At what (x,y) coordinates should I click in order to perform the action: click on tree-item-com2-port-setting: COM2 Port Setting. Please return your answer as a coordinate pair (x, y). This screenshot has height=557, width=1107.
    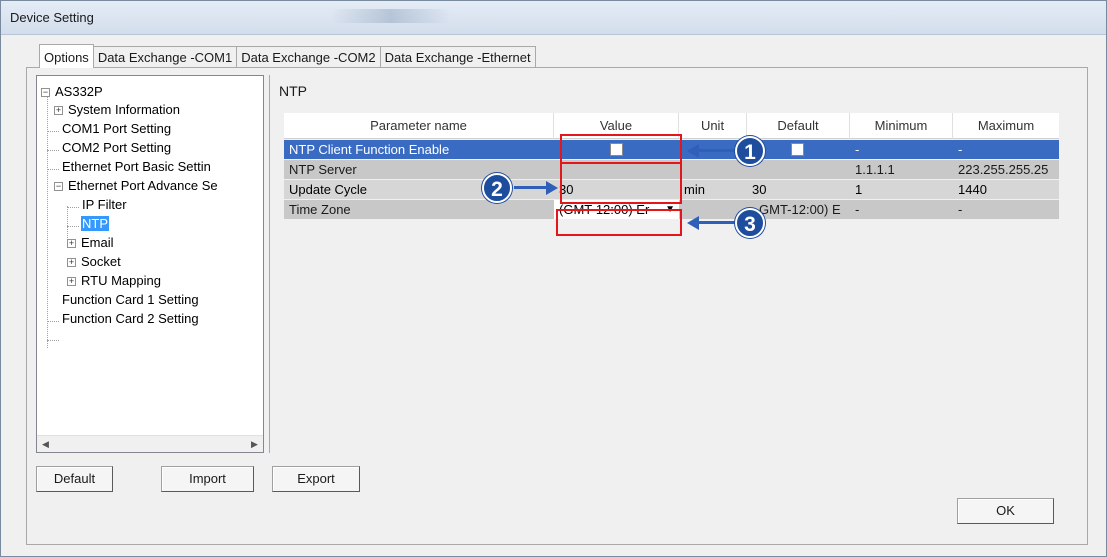
    Looking at the image, I should click on (116, 149).